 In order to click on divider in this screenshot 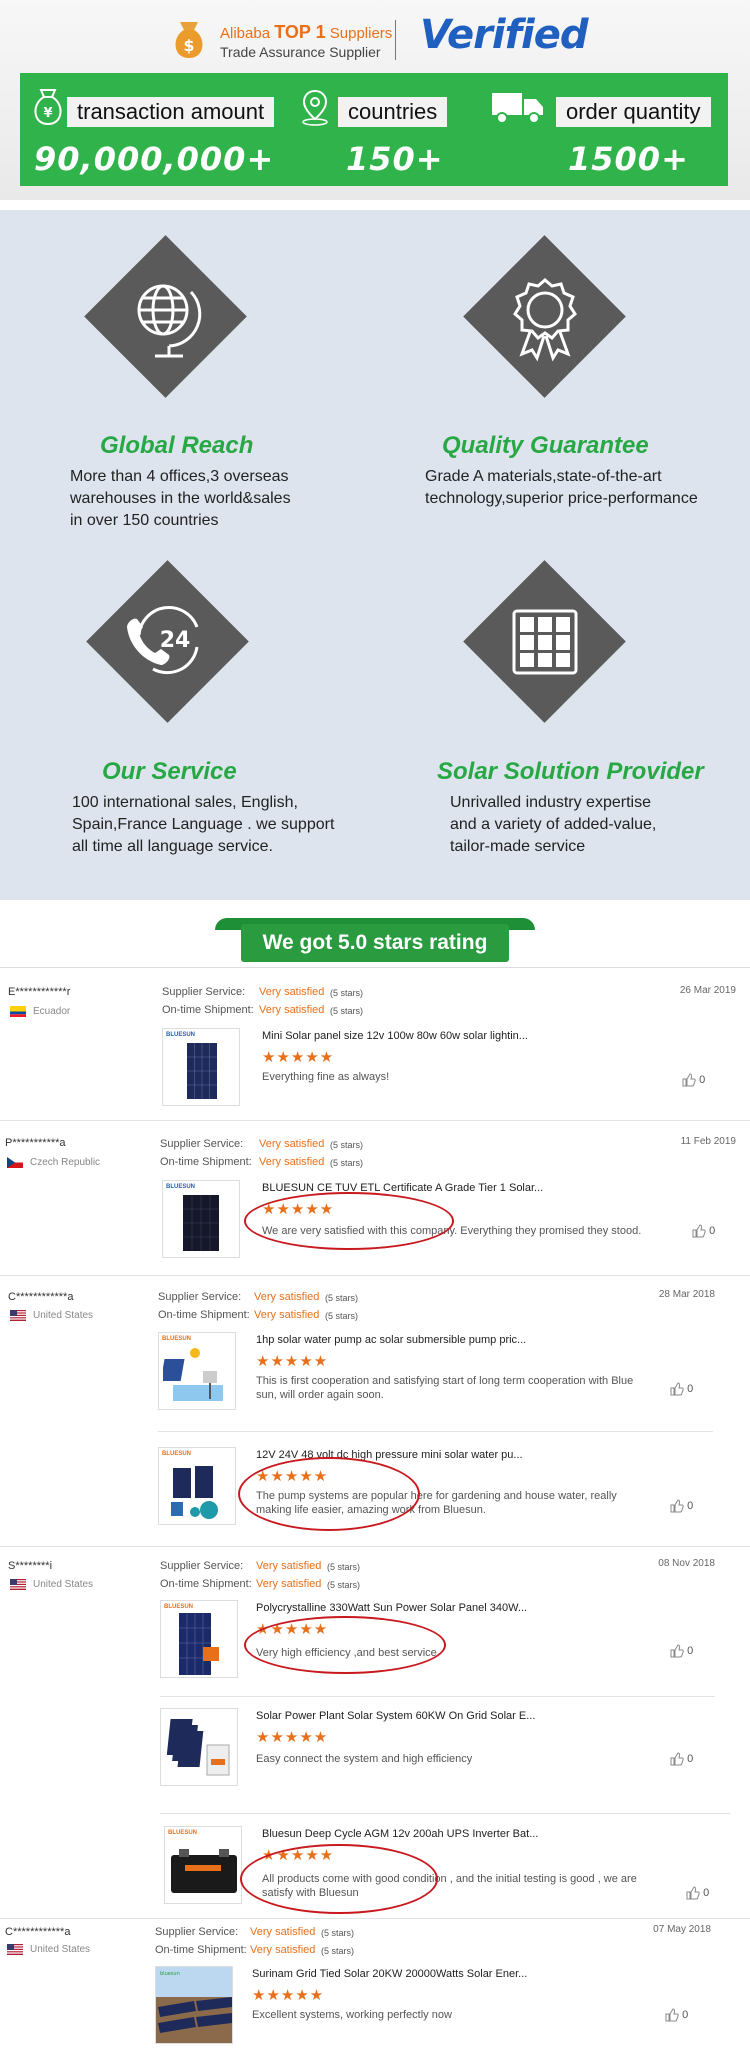, I will do `click(375, 967)`.